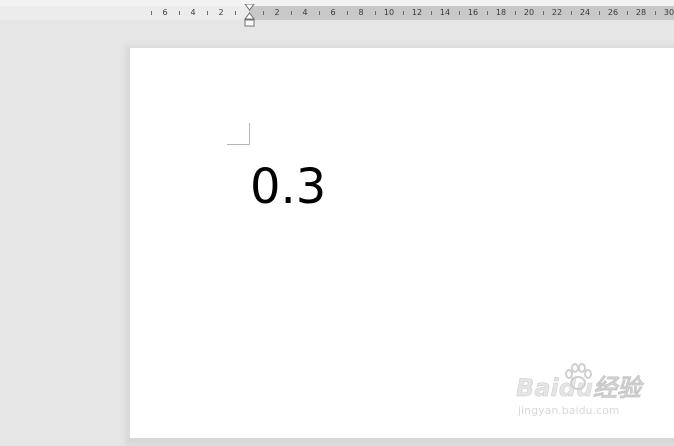 This screenshot has height=446, width=674. Describe the element at coordinates (578, 376) in the screenshot. I see `paw-icon` at that location.